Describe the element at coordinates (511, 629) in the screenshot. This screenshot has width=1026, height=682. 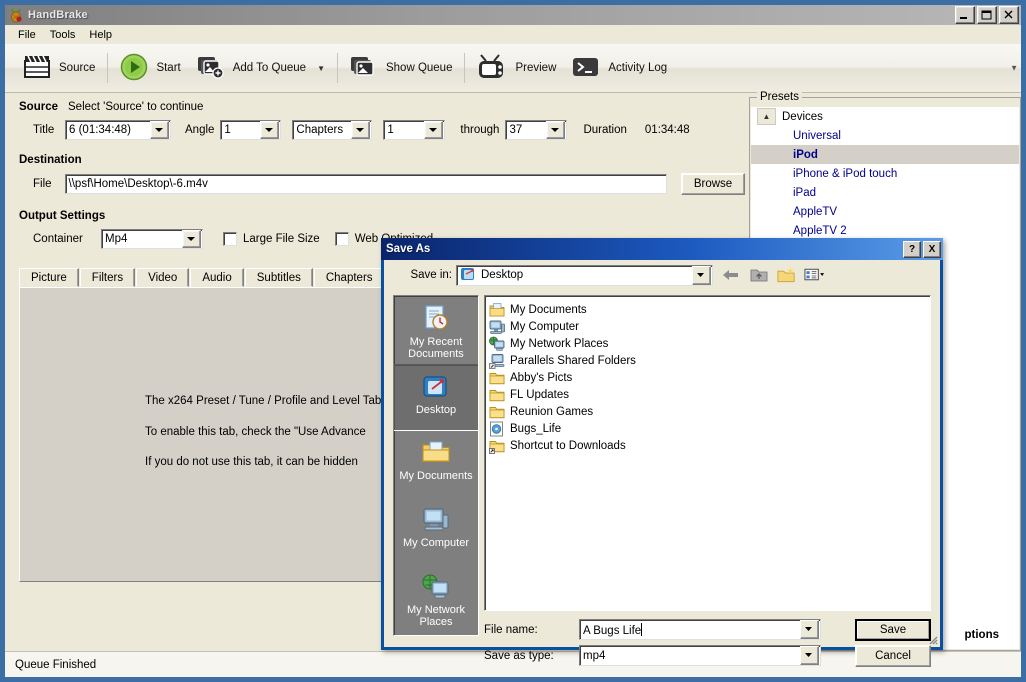
I see `file-name-label: File name:` at that location.